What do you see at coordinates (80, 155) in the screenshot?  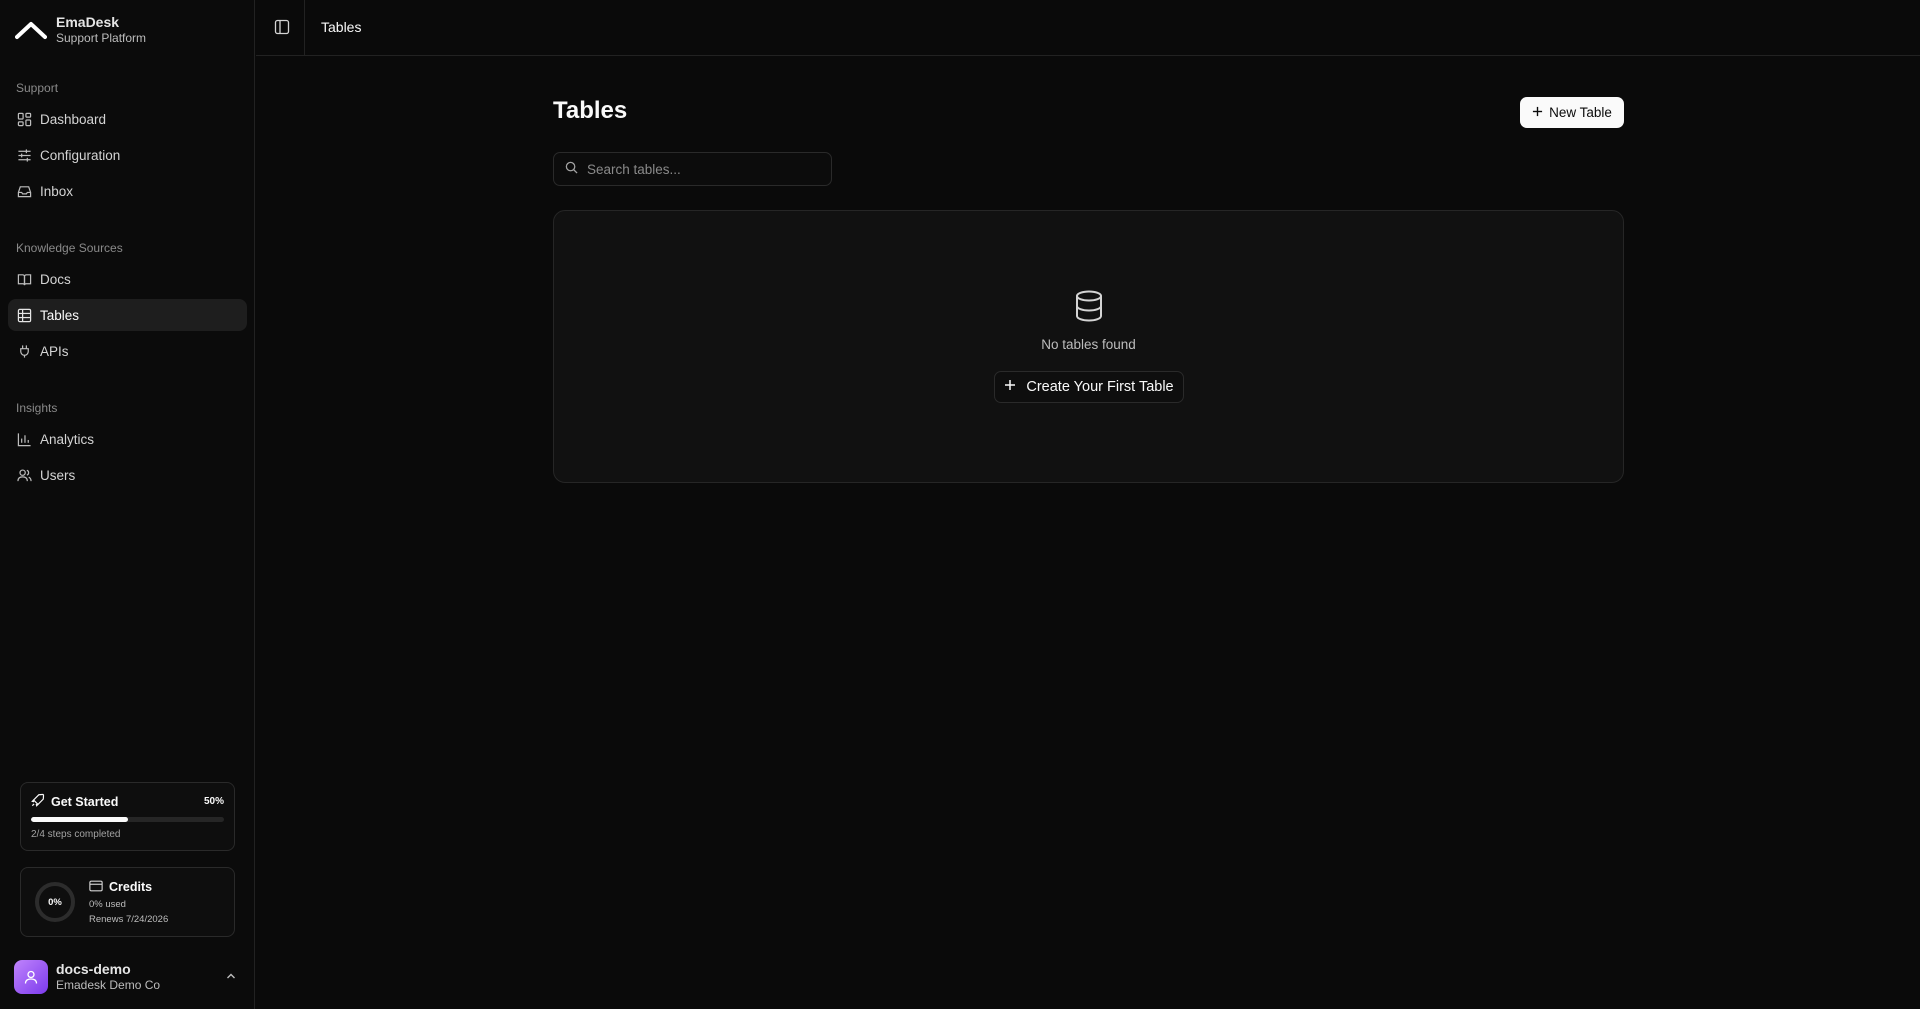 I see `sidebar-item-label: Configuration` at bounding box center [80, 155].